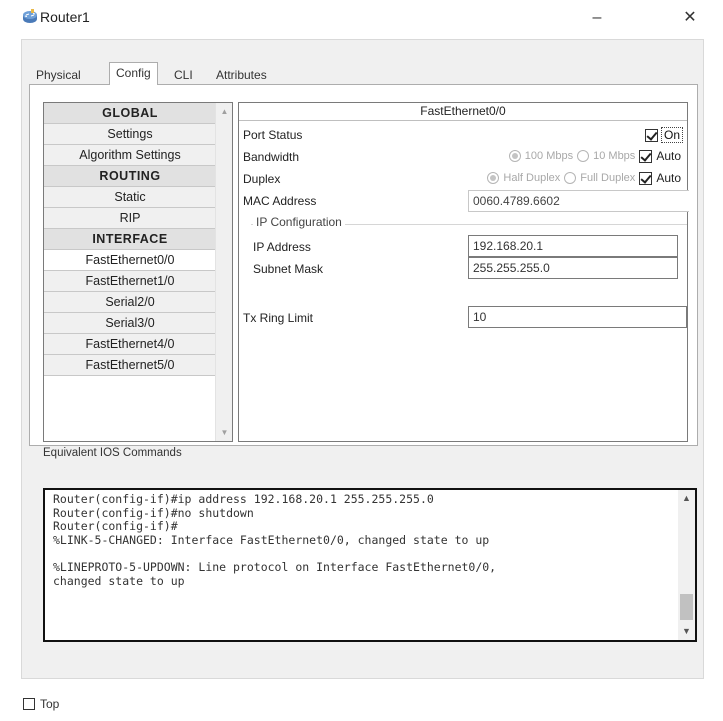 Image resolution: width=723 pixels, height=721 pixels. Describe the element at coordinates (463, 112) in the screenshot. I see `interface-title: FastEthernet0/0` at that location.